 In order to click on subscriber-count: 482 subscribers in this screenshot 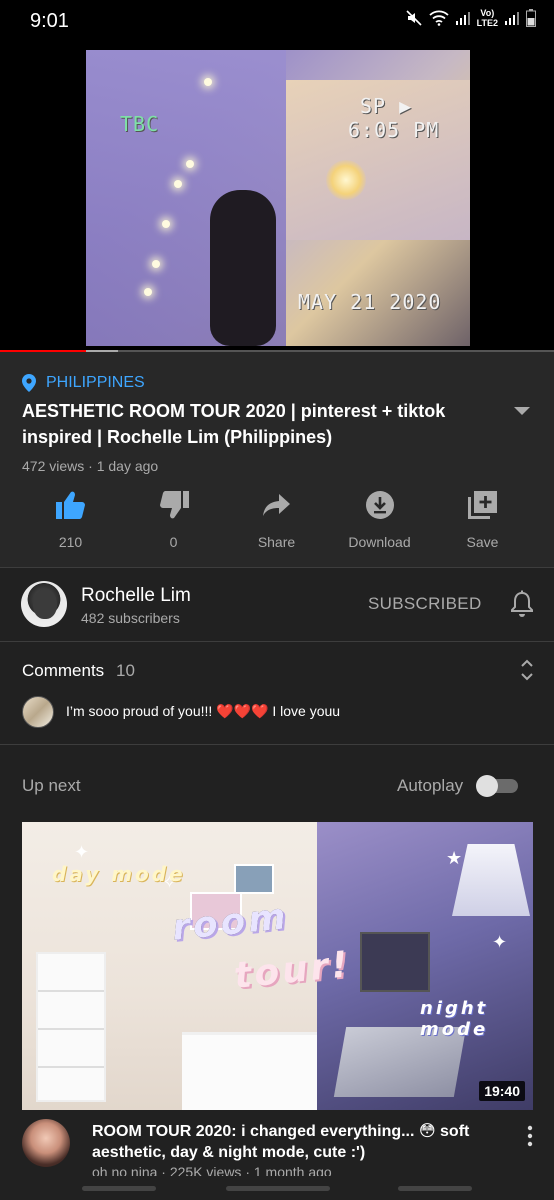, I will do `click(130, 618)`.